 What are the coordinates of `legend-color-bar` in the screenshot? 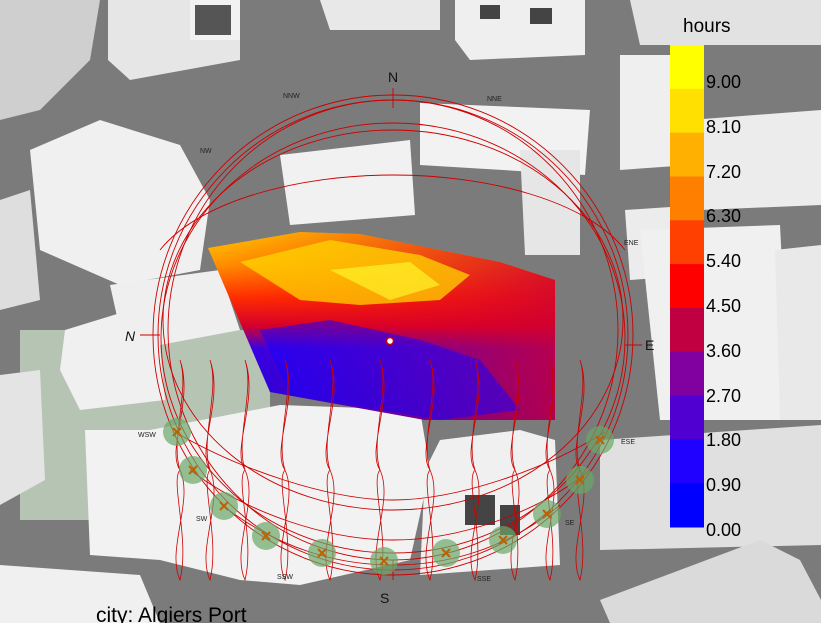 It's located at (687, 286).